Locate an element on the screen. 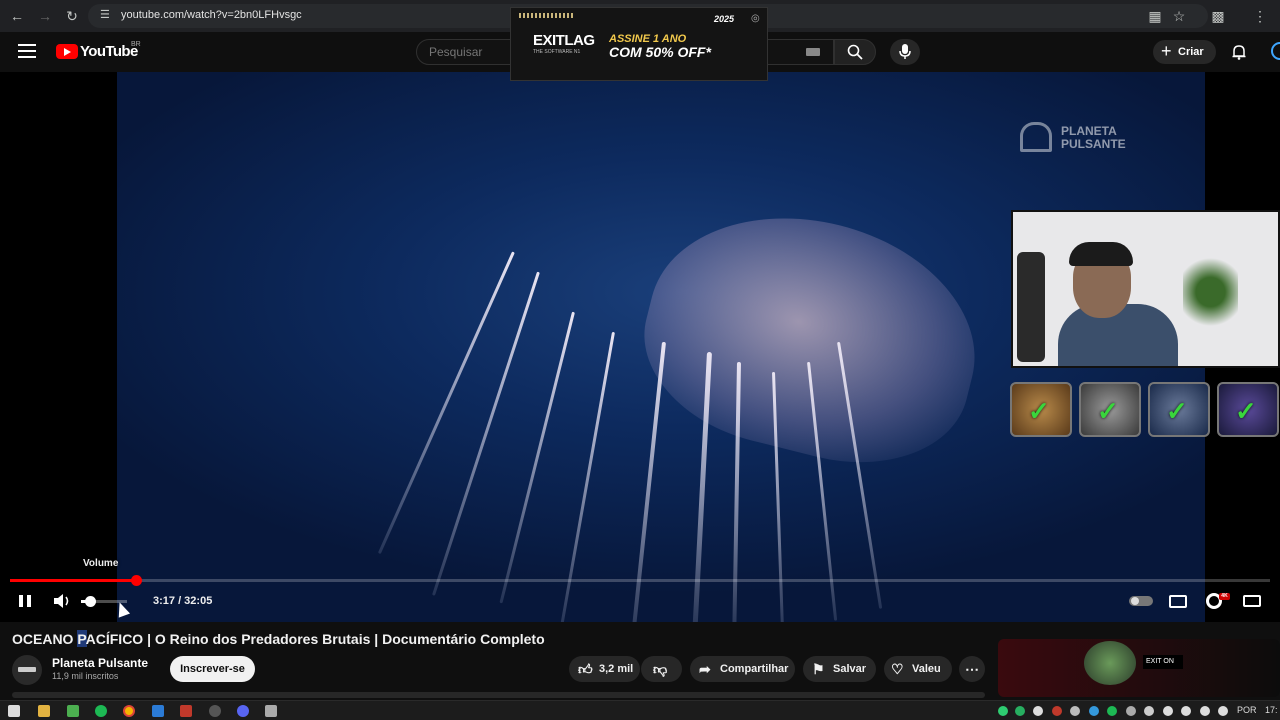 This screenshot has width=1280, height=720. edge-icon is located at coordinates (158, 711).